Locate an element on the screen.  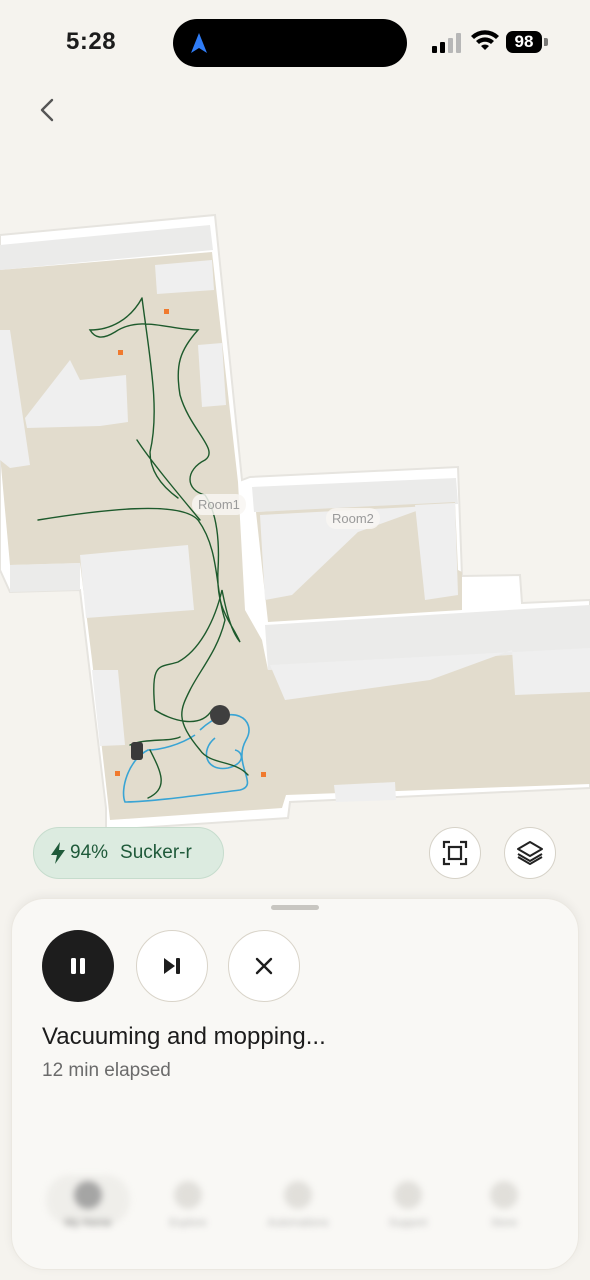
skip-button is located at coordinates (172, 966).